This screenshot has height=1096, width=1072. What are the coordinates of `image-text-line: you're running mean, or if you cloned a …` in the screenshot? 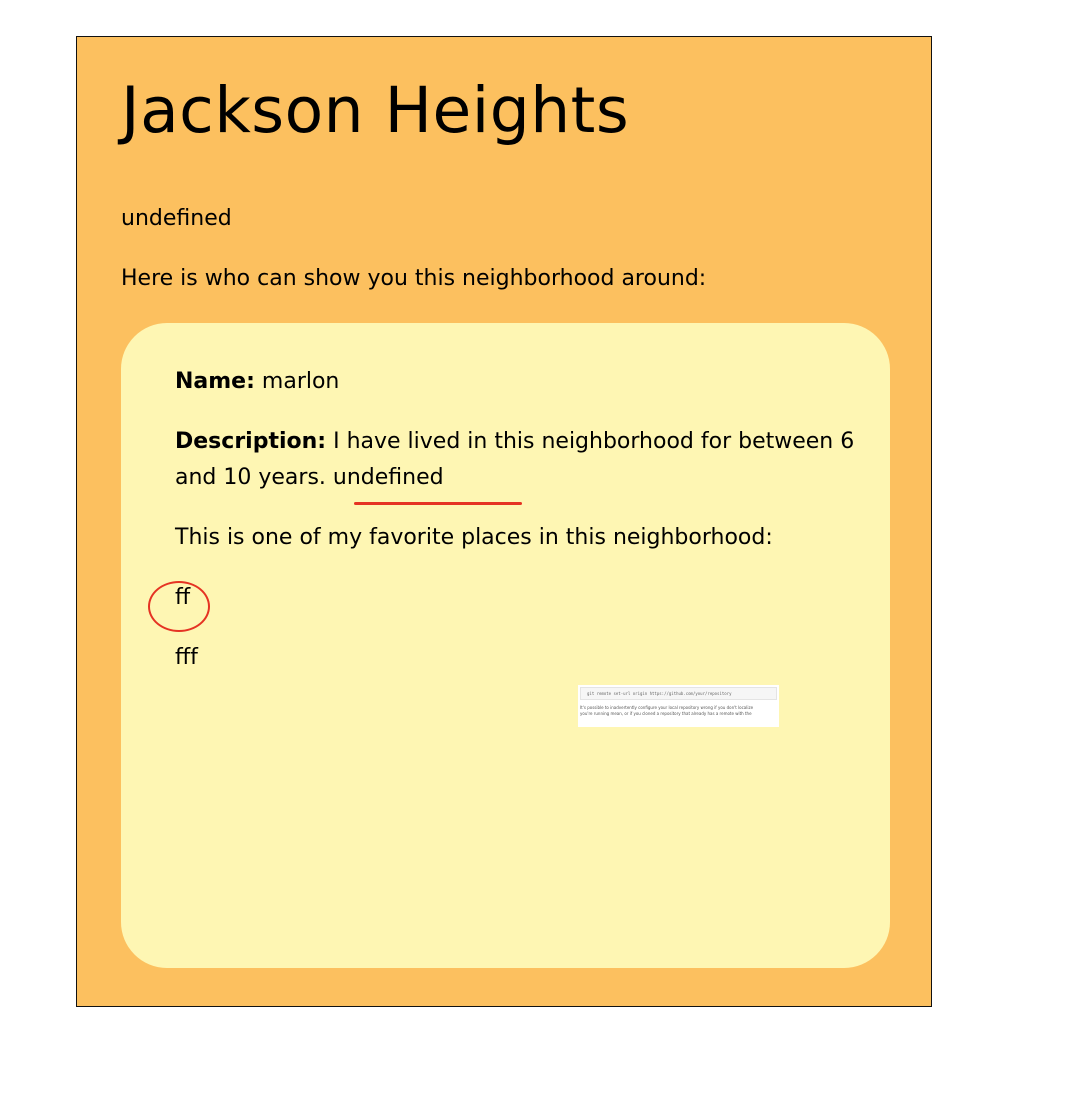 It's located at (666, 713).